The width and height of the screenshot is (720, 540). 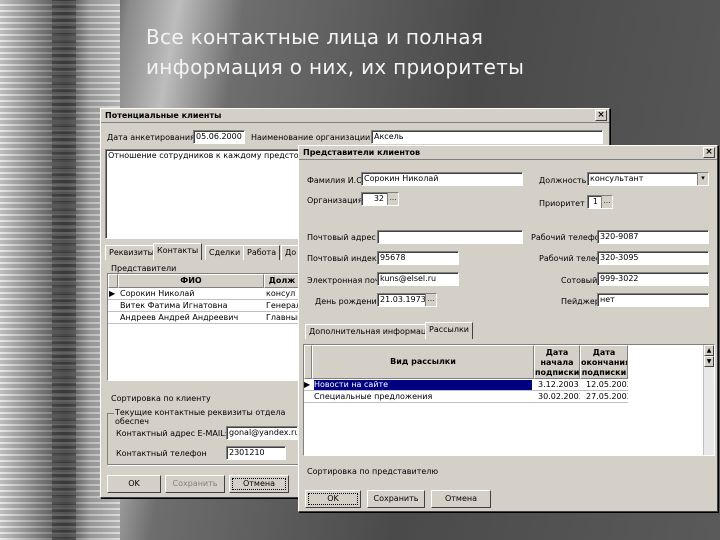 What do you see at coordinates (423, 385) in the screenshot?
I see `row-mailing-type: Новости на сайте` at bounding box center [423, 385].